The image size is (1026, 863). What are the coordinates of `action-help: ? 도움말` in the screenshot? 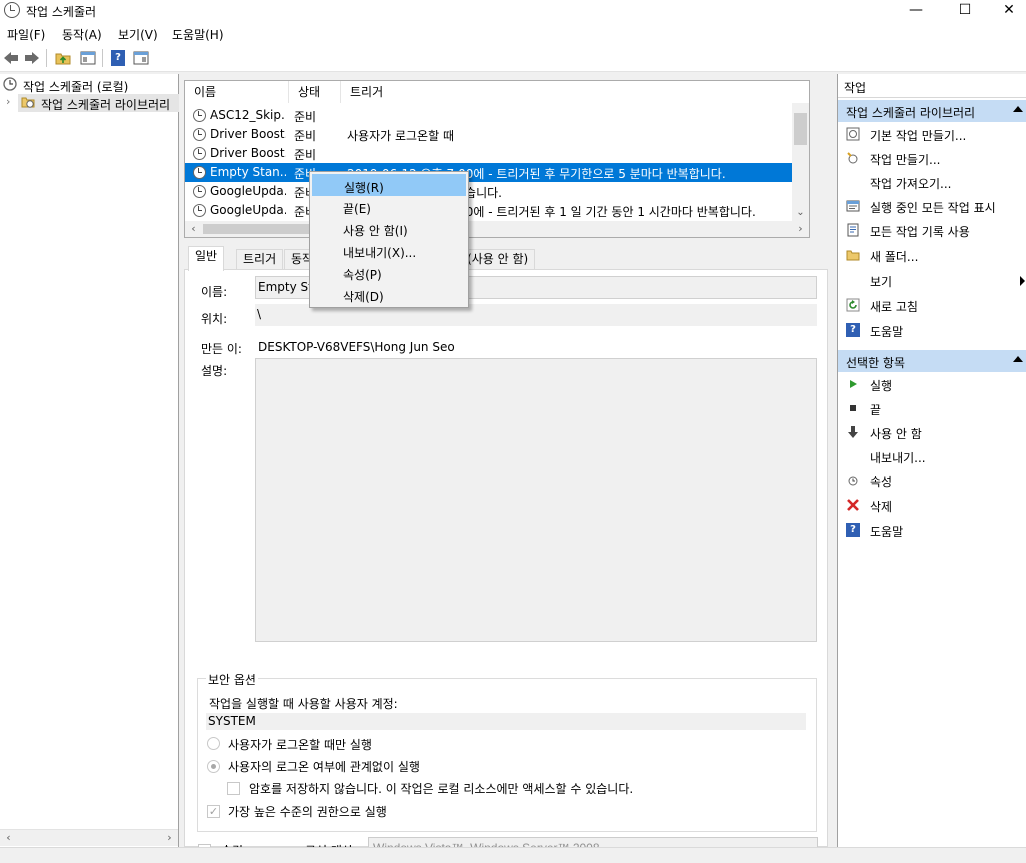 It's located at (932, 331).